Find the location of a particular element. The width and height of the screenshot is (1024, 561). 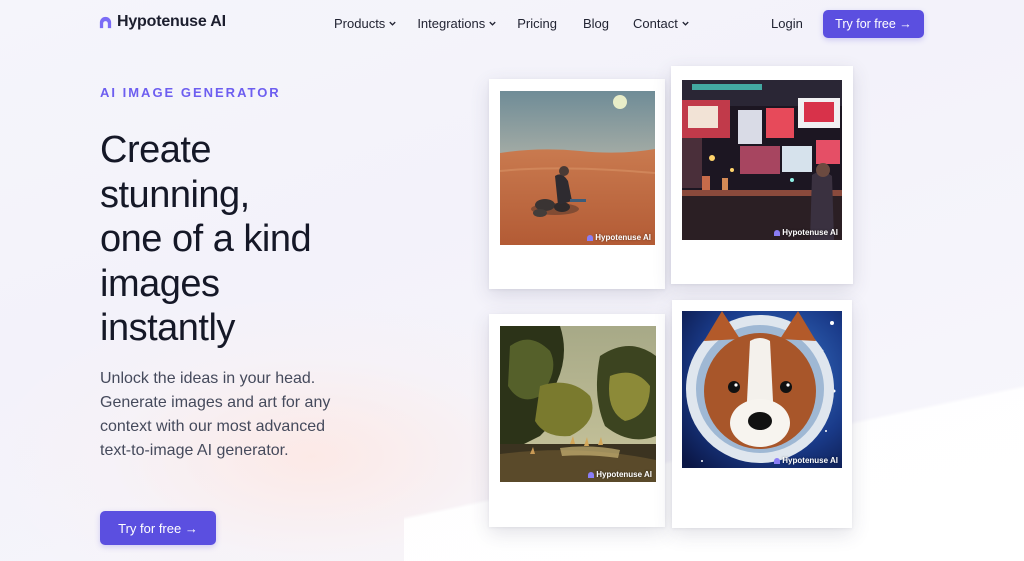

nav-item-label: Products is located at coordinates (360, 23).